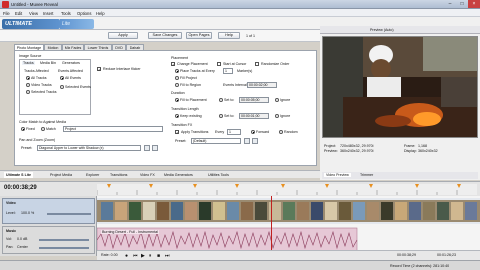 The width and height of the screenshot is (480, 270). What do you see at coordinates (73, 78) in the screenshot?
I see `all-events-label: All Events` at bounding box center [73, 78].